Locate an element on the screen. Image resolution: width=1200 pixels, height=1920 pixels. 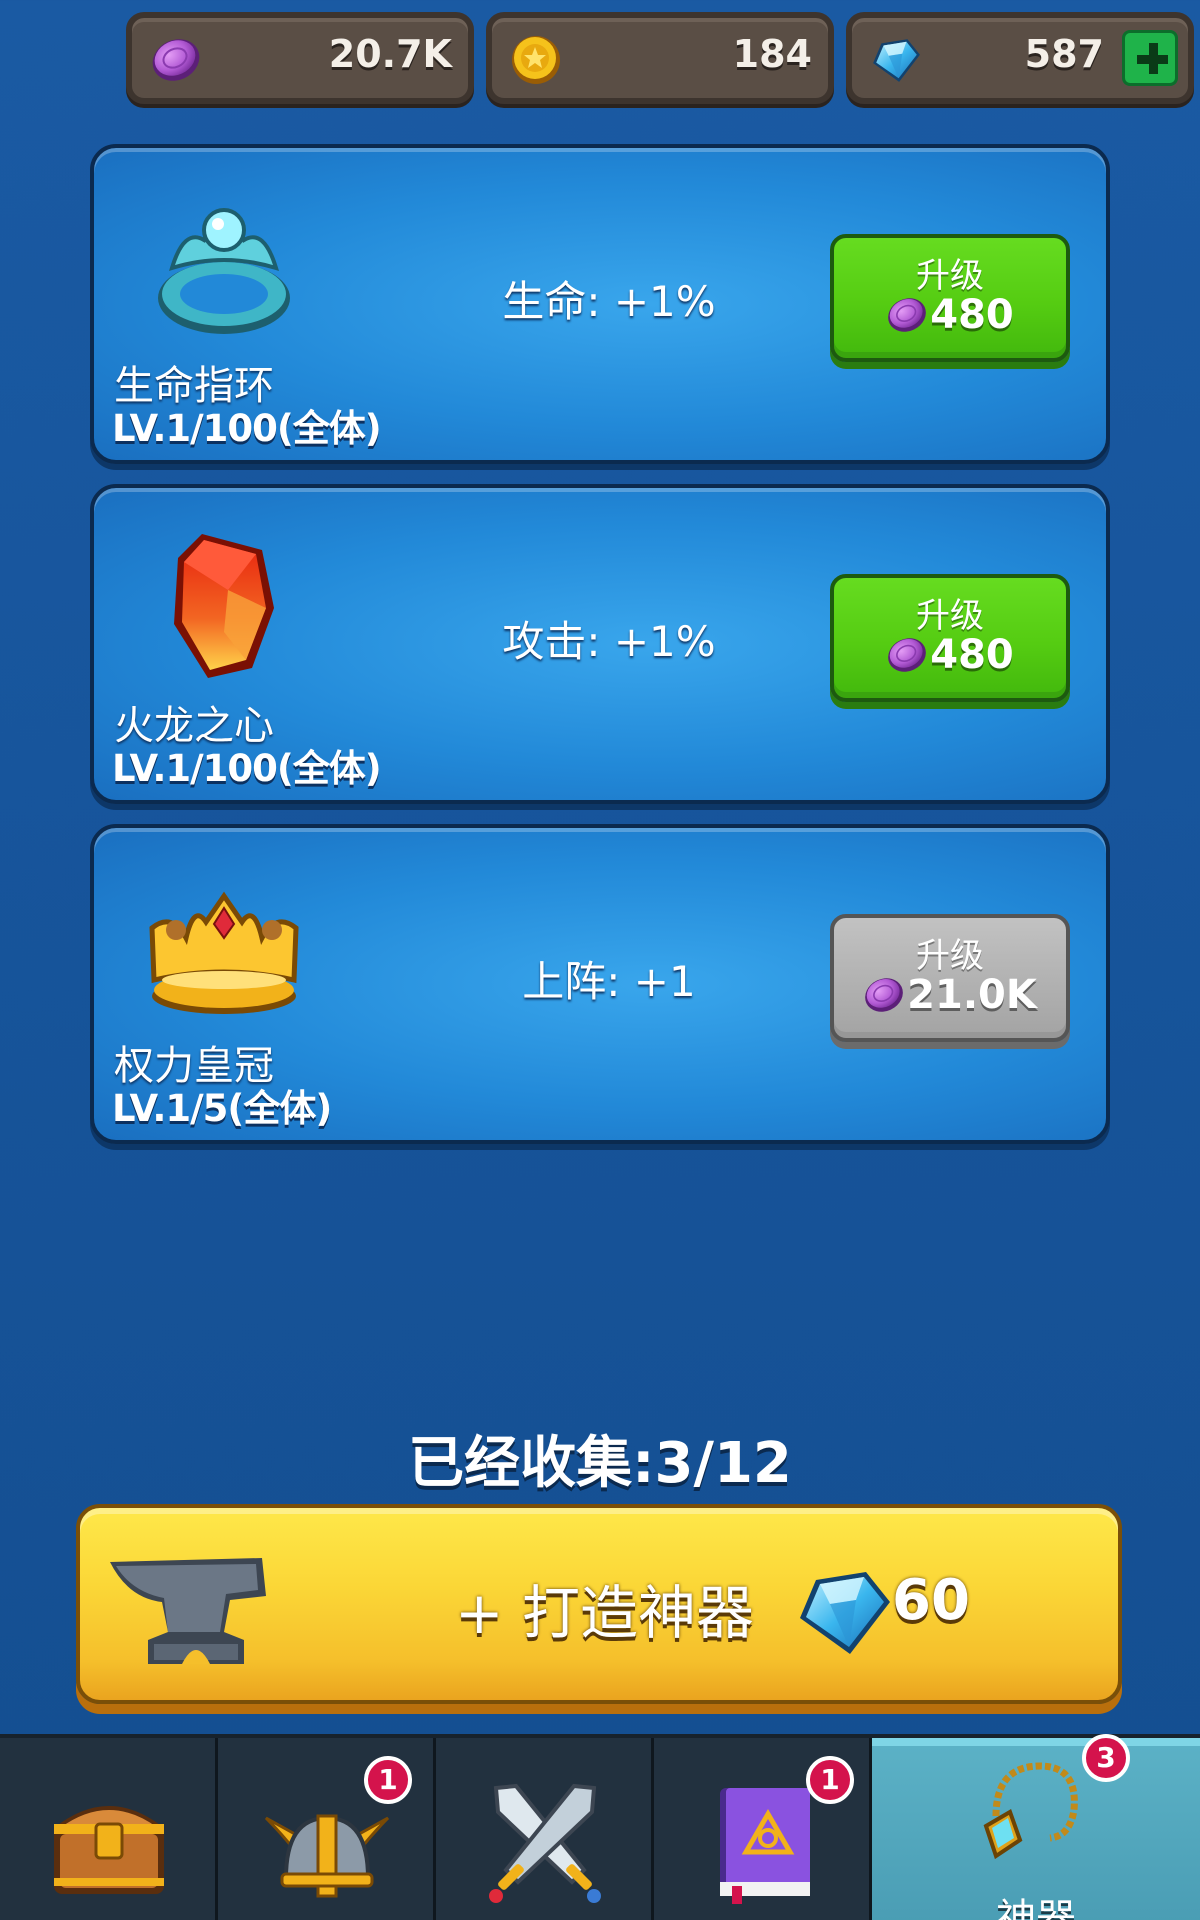
artifact-stat: 生命: +1% is located at coordinates (609, 301).